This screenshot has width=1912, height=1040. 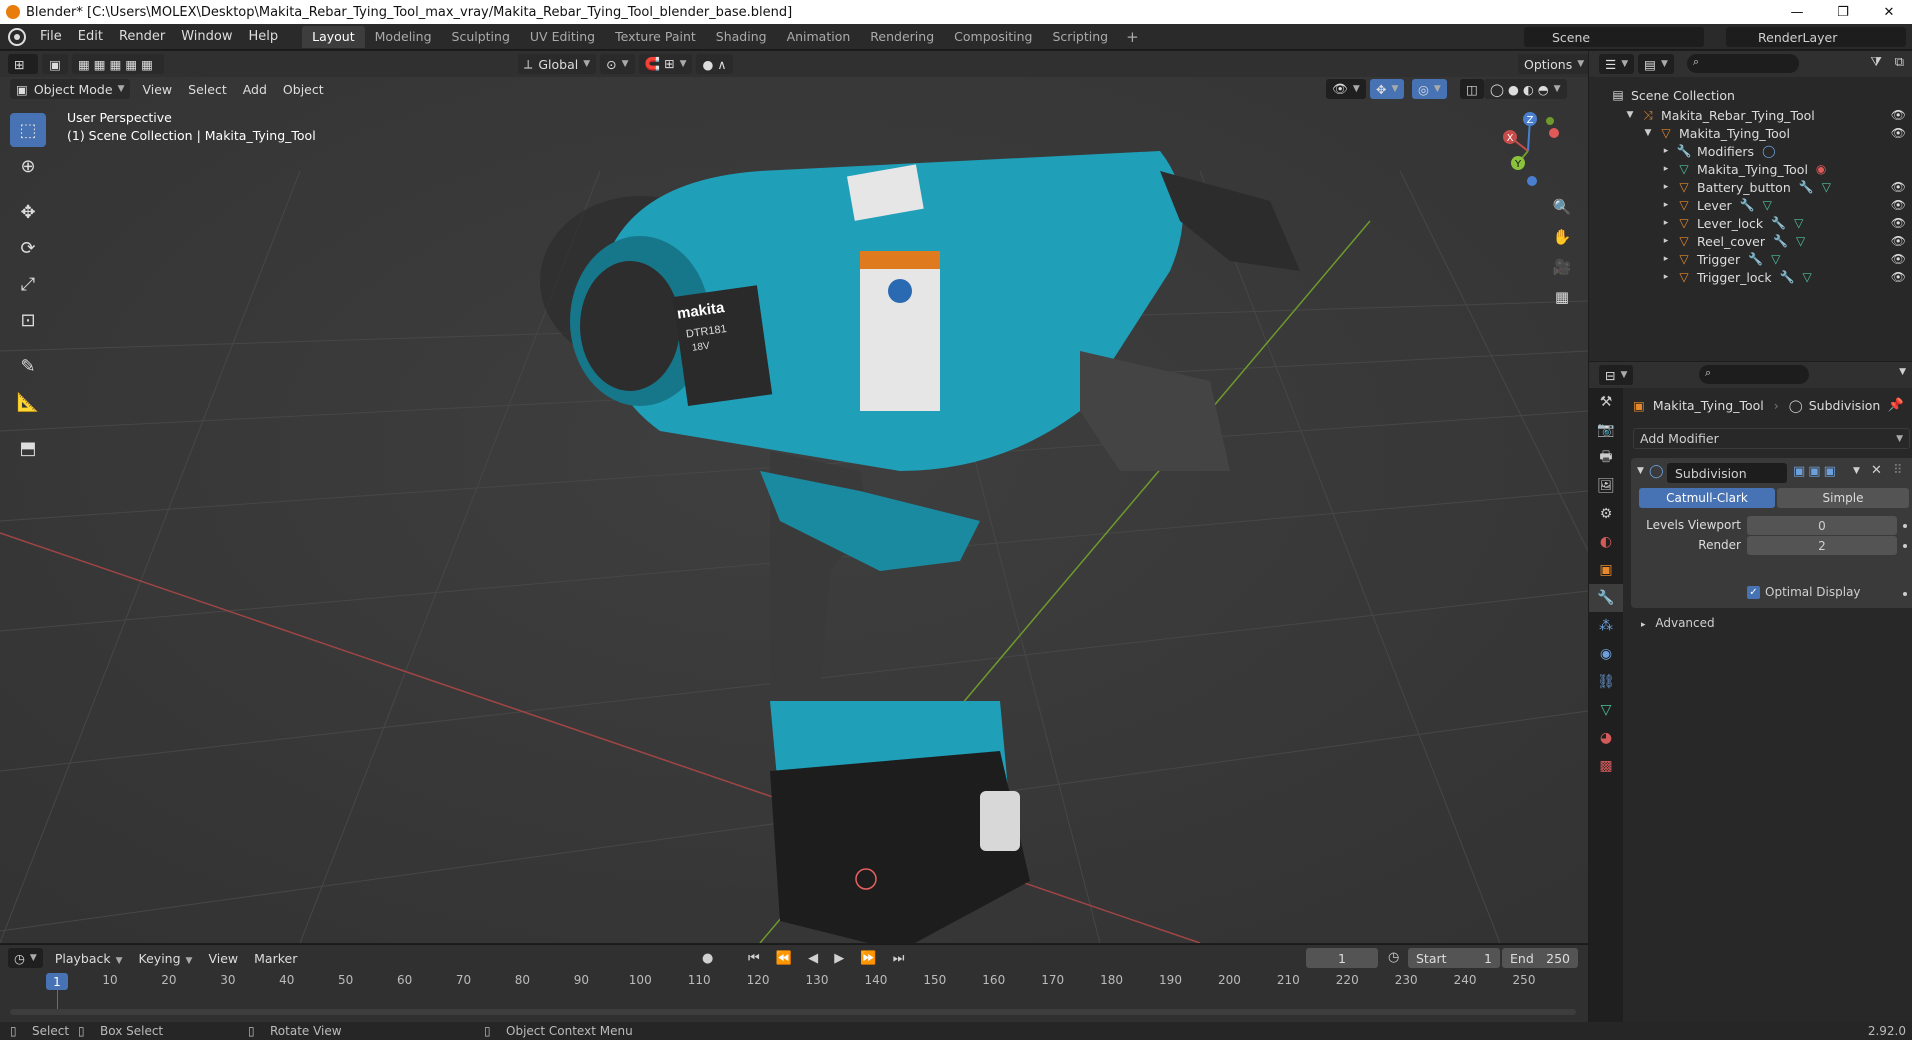 What do you see at coordinates (1707, 498) in the screenshot?
I see `catmull-clark-button: Catmull-Clark` at bounding box center [1707, 498].